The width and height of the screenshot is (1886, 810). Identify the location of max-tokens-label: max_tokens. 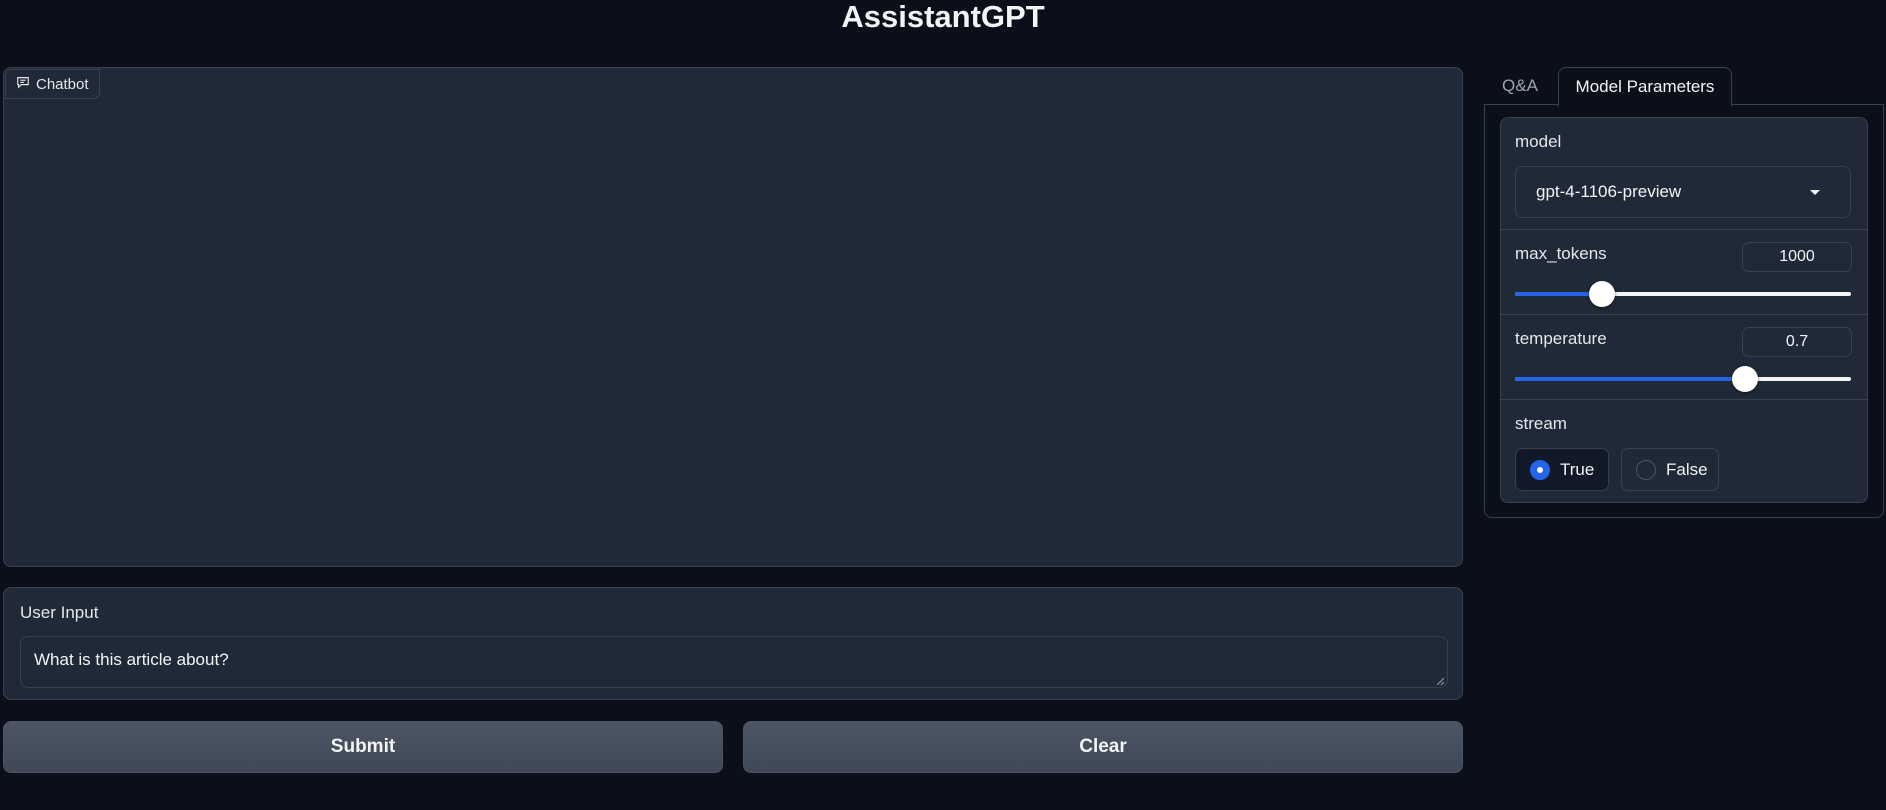
(1561, 253).